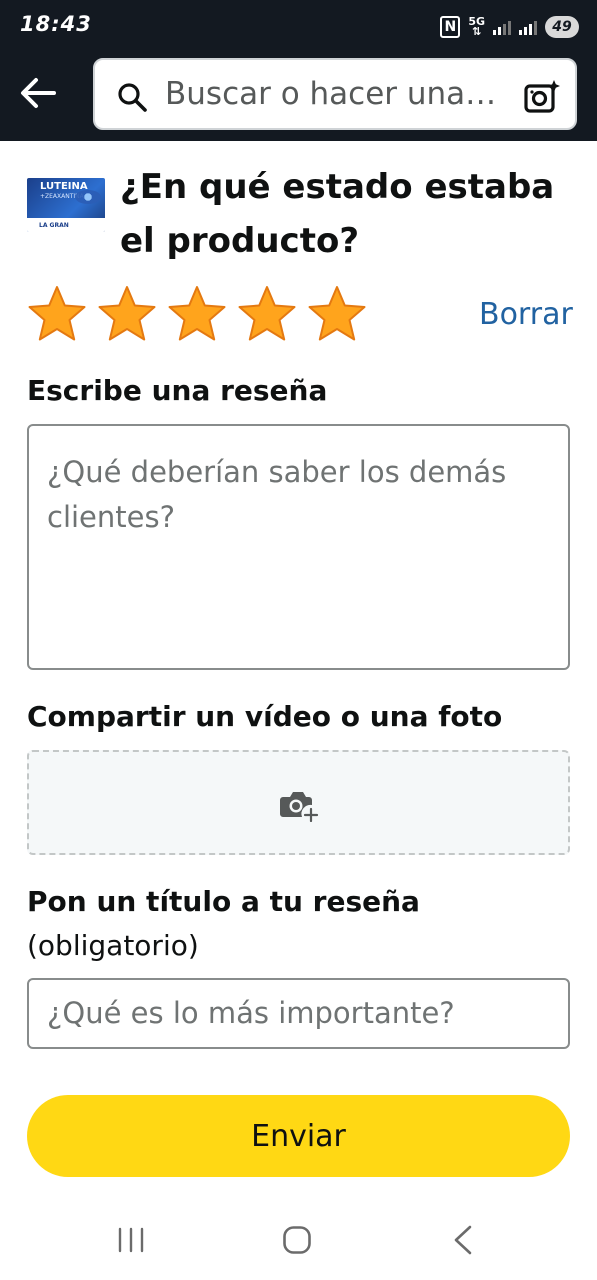  What do you see at coordinates (542, 97) in the screenshot?
I see `camera-plus-icon` at bounding box center [542, 97].